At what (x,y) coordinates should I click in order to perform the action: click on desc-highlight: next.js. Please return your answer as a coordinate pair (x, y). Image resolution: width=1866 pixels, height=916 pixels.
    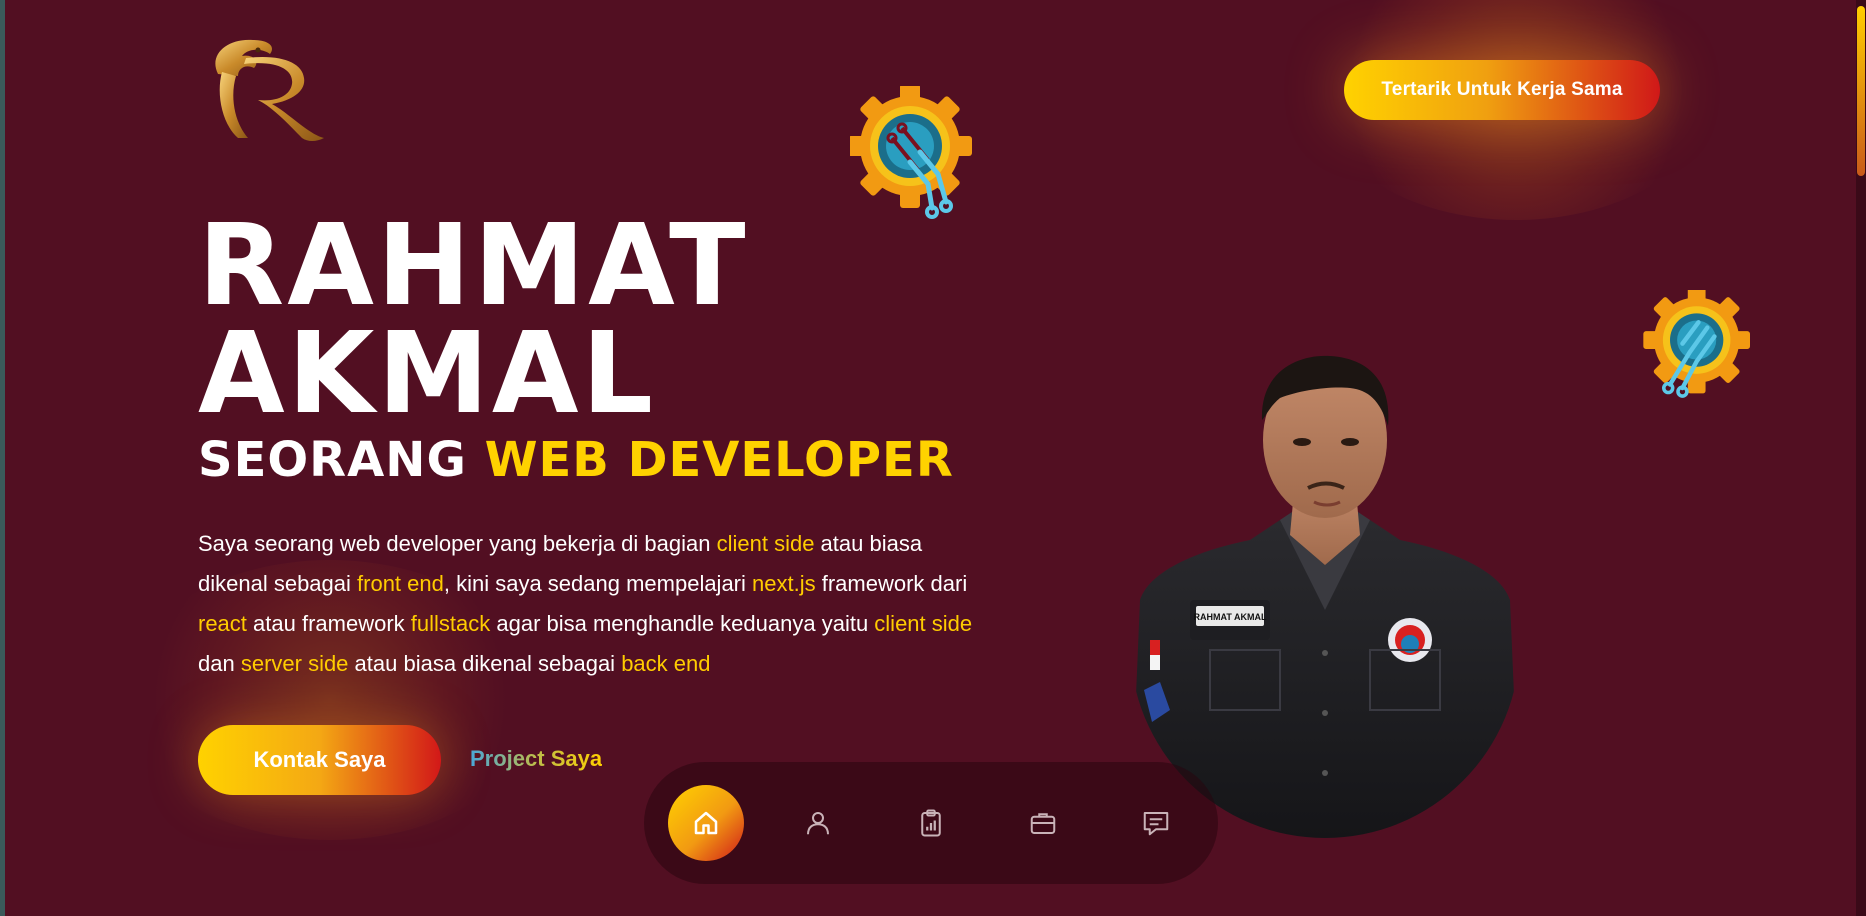
    Looking at the image, I should click on (784, 583).